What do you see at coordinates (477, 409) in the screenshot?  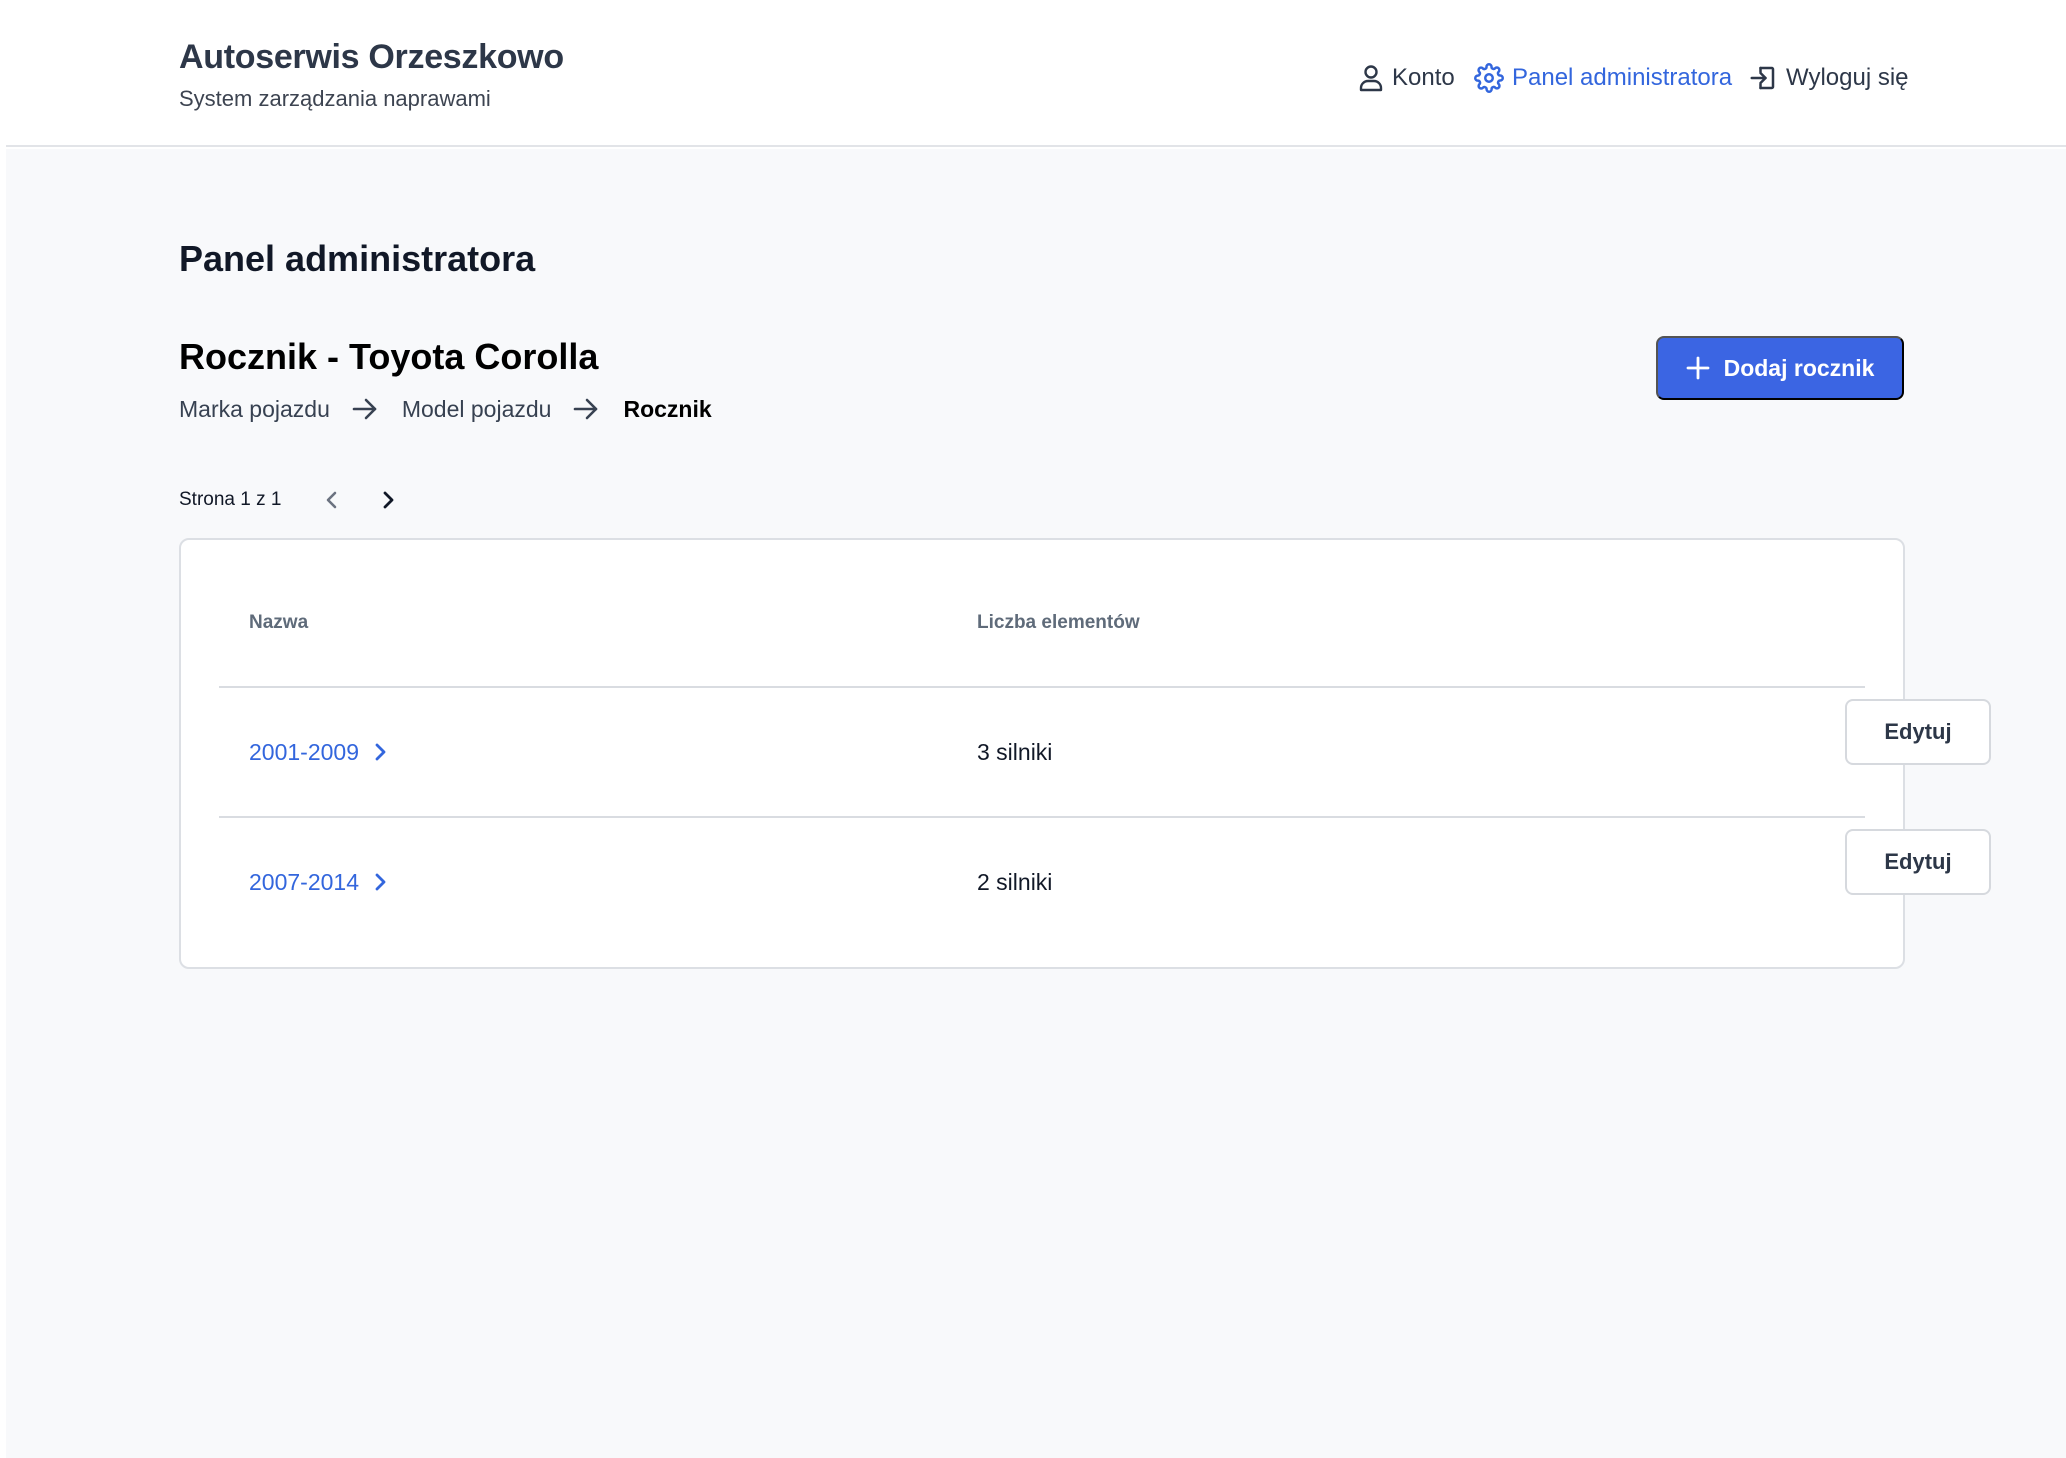 I see `breadcrumb-item-model: Model pojazdu` at bounding box center [477, 409].